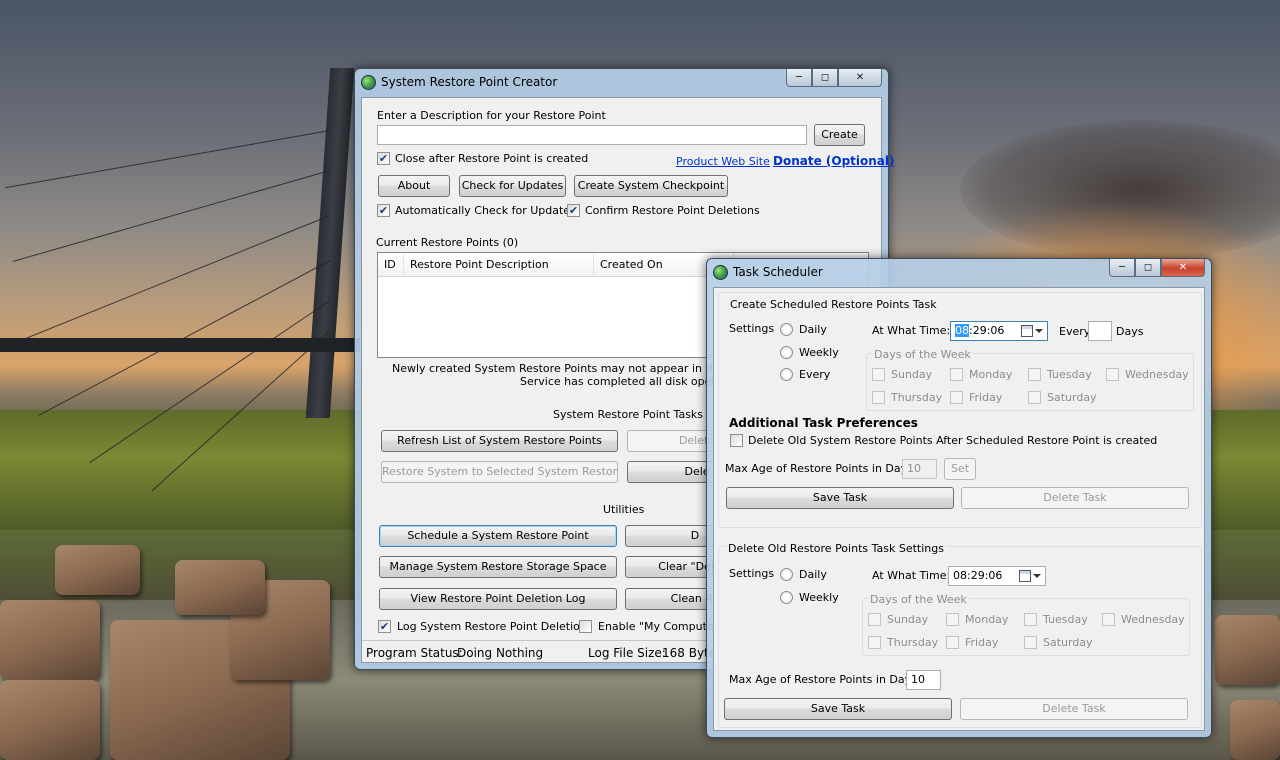  I want to click on daily-radio, so click(786, 329).